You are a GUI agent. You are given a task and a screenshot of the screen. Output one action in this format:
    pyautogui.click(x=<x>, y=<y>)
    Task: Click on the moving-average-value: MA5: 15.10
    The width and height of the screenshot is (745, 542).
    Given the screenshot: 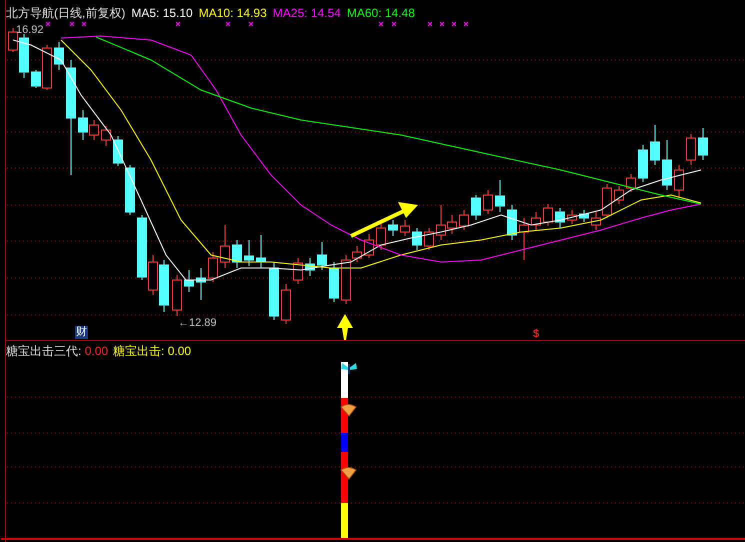 What is the action you would take?
    pyautogui.click(x=162, y=13)
    